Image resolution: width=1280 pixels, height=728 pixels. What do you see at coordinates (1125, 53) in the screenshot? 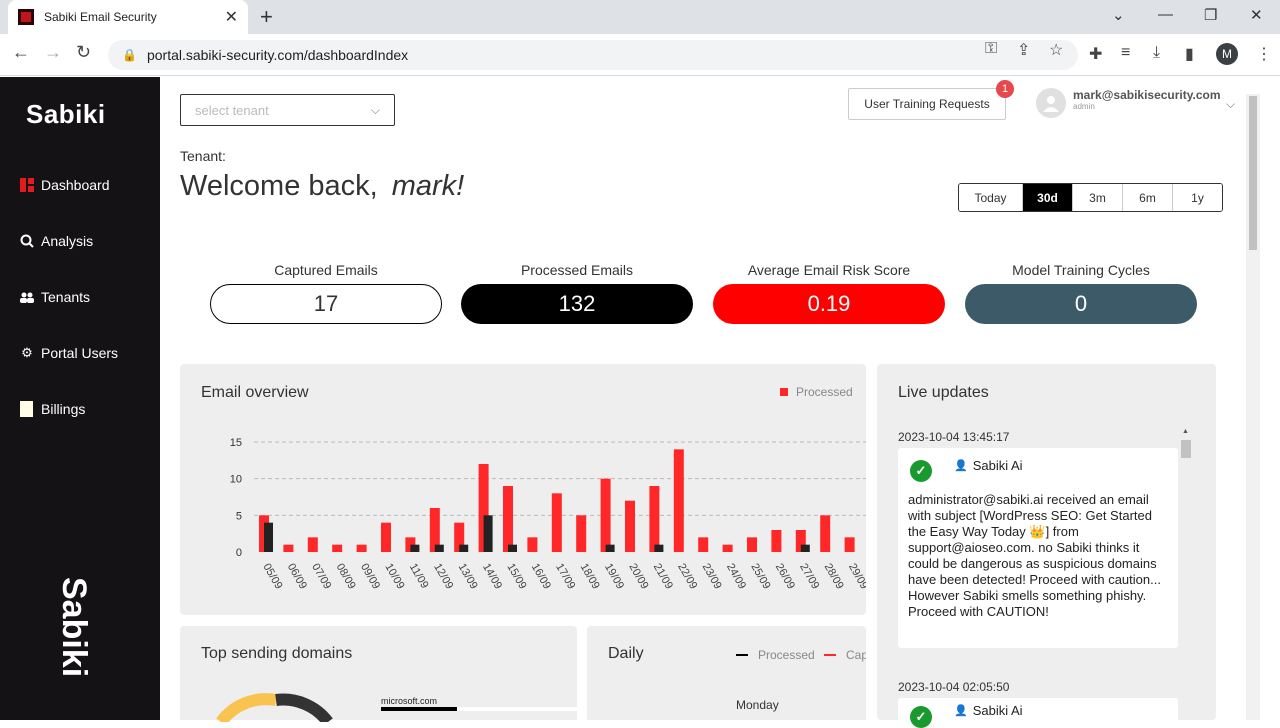
I see `media-icon: ≡` at bounding box center [1125, 53].